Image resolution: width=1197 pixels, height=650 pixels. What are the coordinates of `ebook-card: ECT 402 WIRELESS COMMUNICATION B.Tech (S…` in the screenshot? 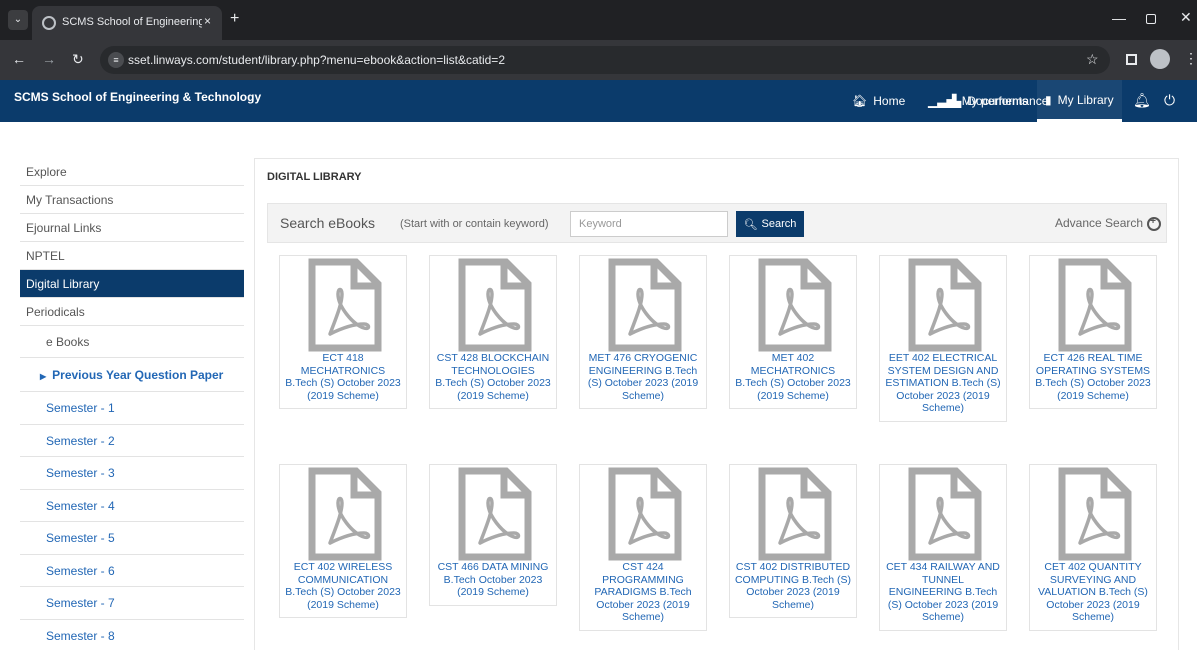 It's located at (343, 541).